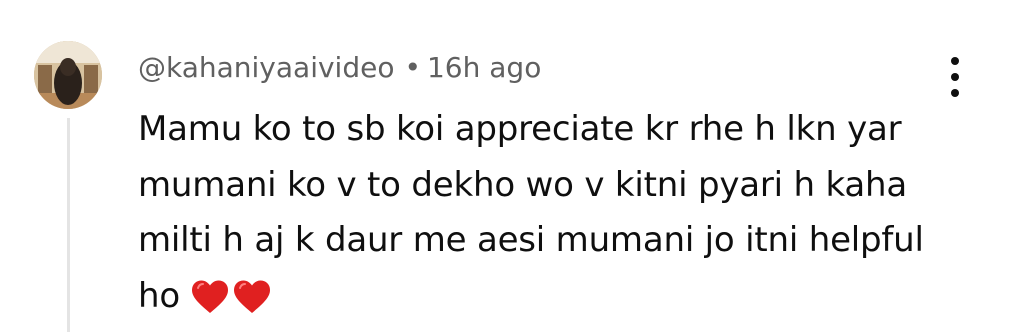 Image resolution: width=1024 pixels, height=332 pixels. Describe the element at coordinates (159, 295) in the screenshot. I see `comment-line: ho` at that location.